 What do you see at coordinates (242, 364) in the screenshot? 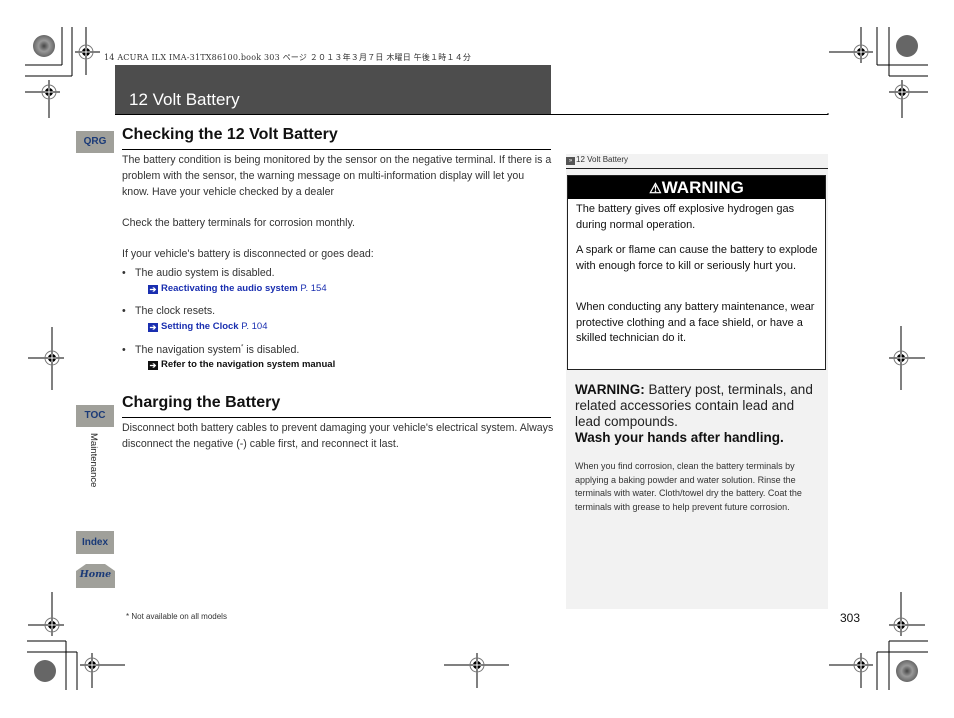
I see `xref-navigation-manual: ➔ Refer to the navigation system manual` at bounding box center [242, 364].